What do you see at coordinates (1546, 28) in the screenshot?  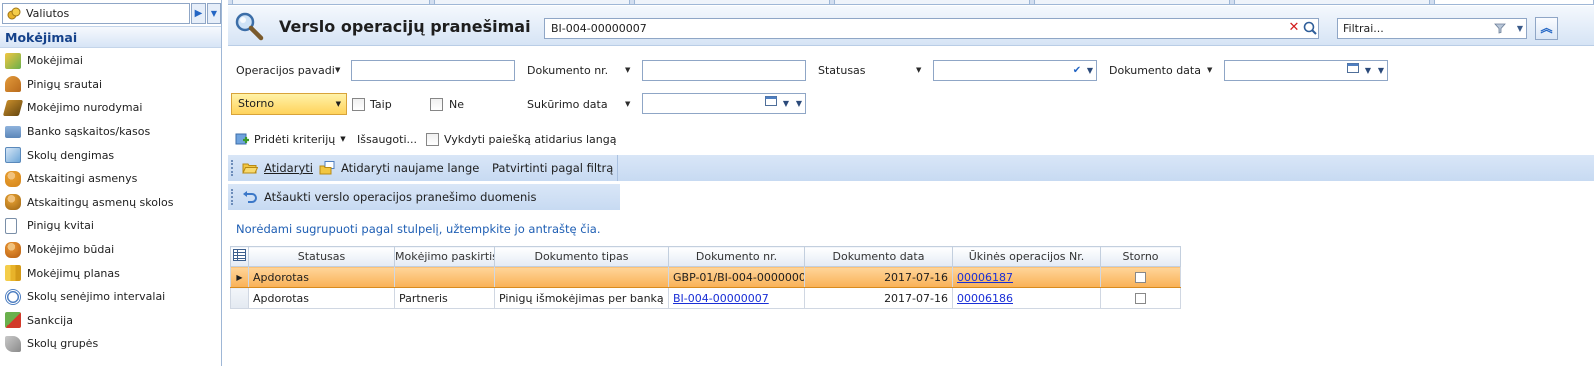 I see `collapse-panel-button: ︽` at bounding box center [1546, 28].